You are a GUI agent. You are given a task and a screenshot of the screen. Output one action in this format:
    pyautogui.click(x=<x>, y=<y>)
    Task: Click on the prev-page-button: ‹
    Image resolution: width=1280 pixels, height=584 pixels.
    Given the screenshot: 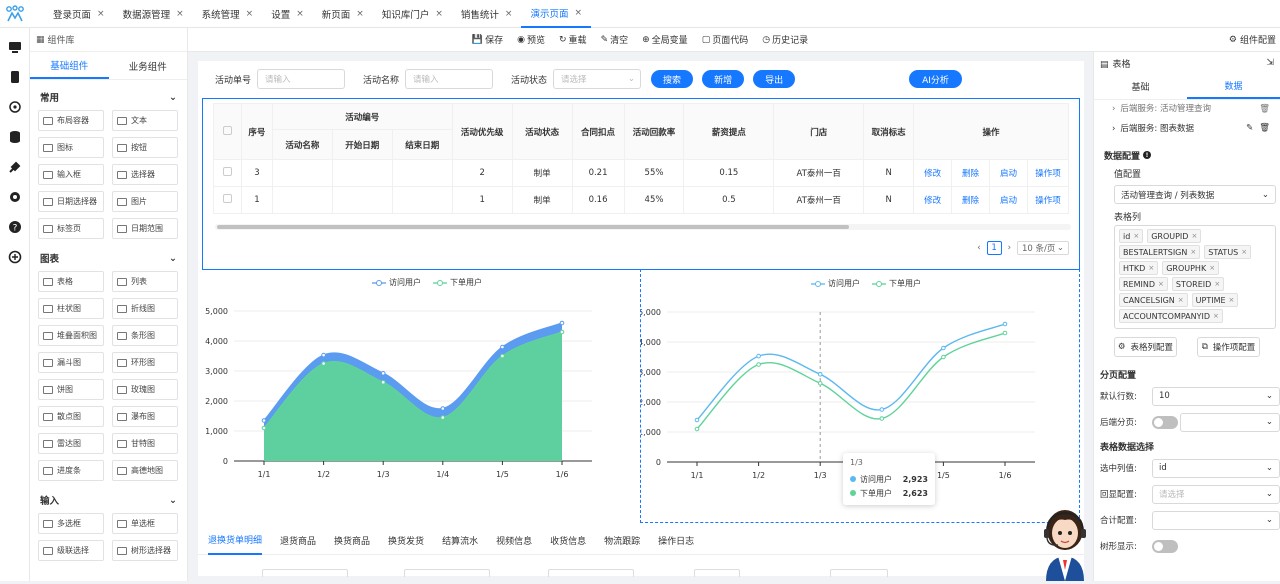 What is the action you would take?
    pyautogui.click(x=978, y=248)
    